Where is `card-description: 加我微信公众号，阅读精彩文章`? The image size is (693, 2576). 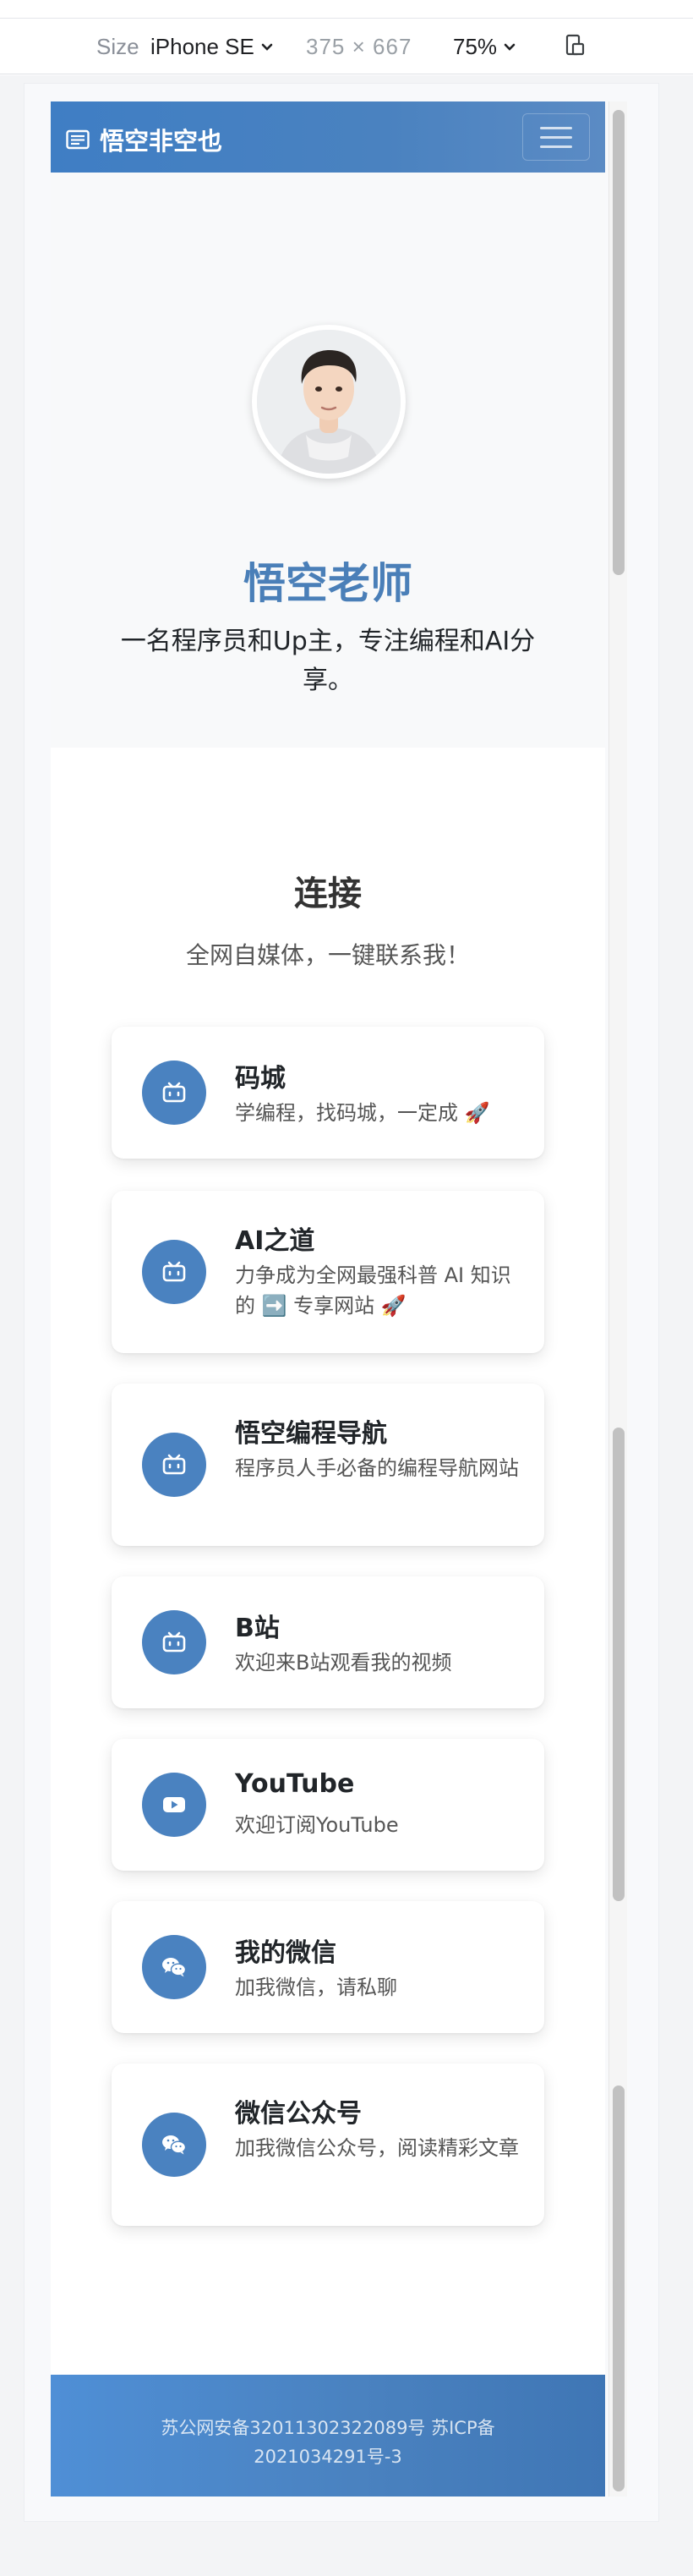
card-description: 加我微信公众号，阅读精彩文章 is located at coordinates (377, 2148).